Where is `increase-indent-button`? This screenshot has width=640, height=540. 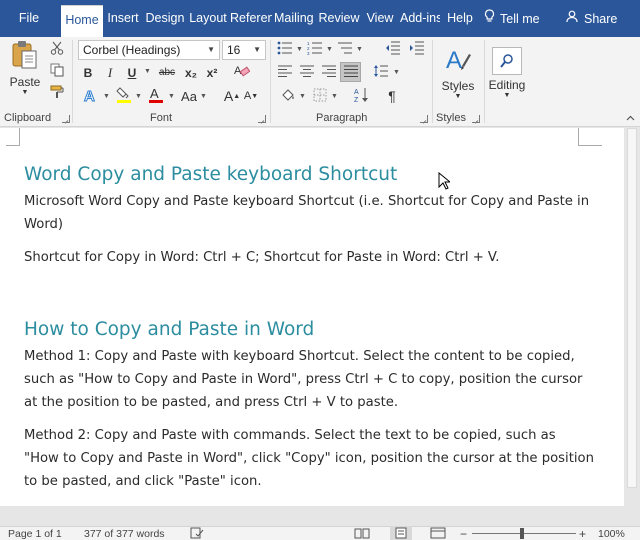 increase-indent-button is located at coordinates (417, 49).